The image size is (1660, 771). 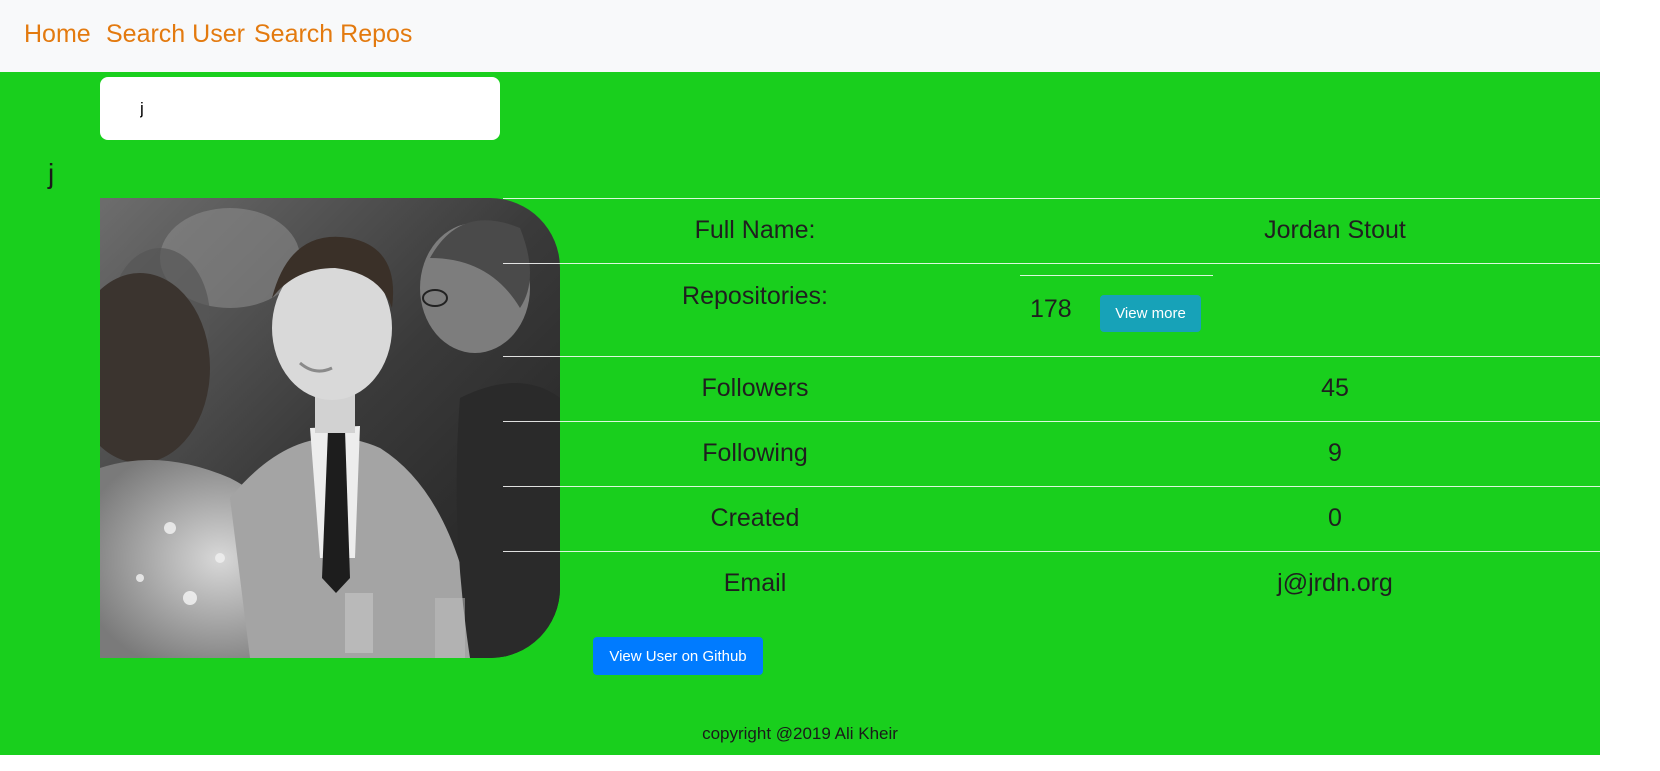 I want to click on followers-label: Followers, so click(x=755, y=388).